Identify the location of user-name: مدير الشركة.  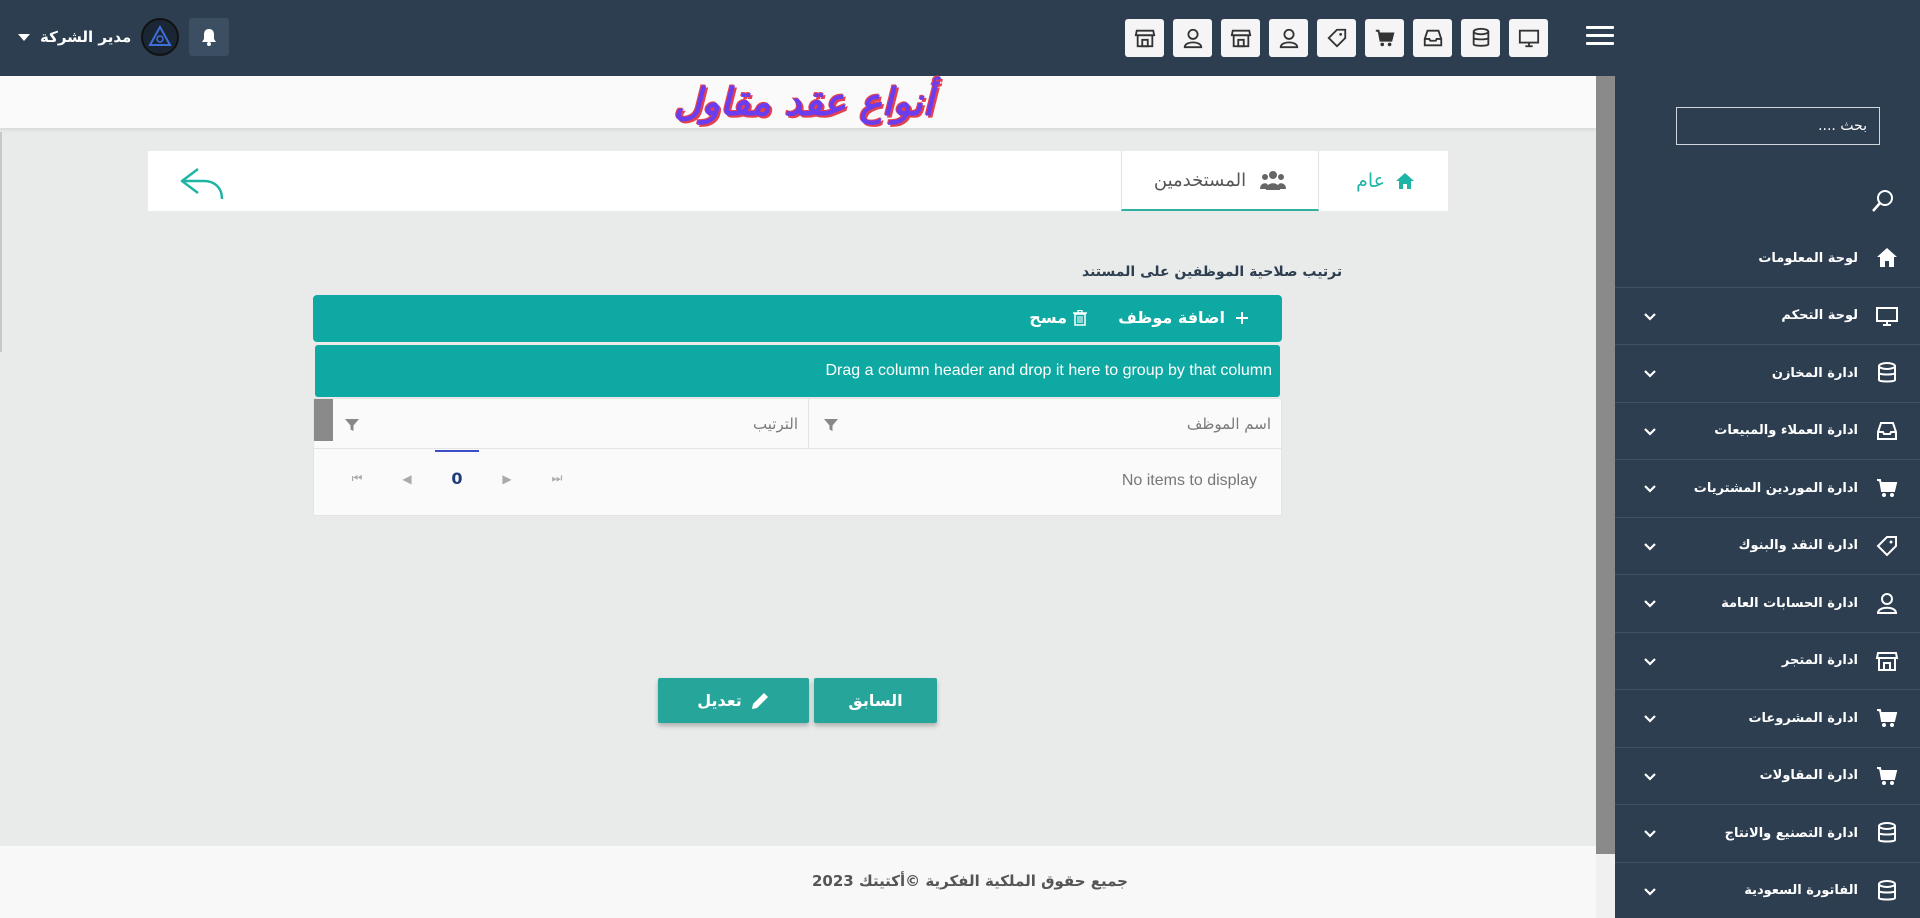
(85, 37).